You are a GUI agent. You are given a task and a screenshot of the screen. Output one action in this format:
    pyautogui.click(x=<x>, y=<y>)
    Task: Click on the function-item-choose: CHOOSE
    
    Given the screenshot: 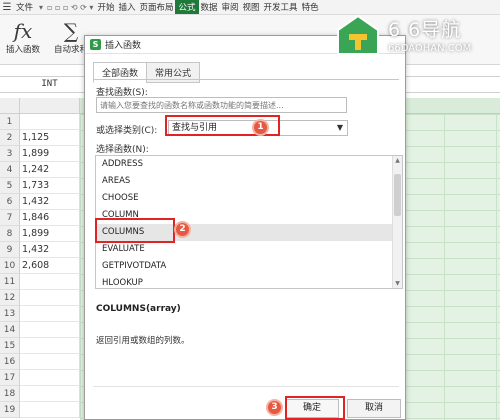 What is the action you would take?
    pyautogui.click(x=249, y=198)
    